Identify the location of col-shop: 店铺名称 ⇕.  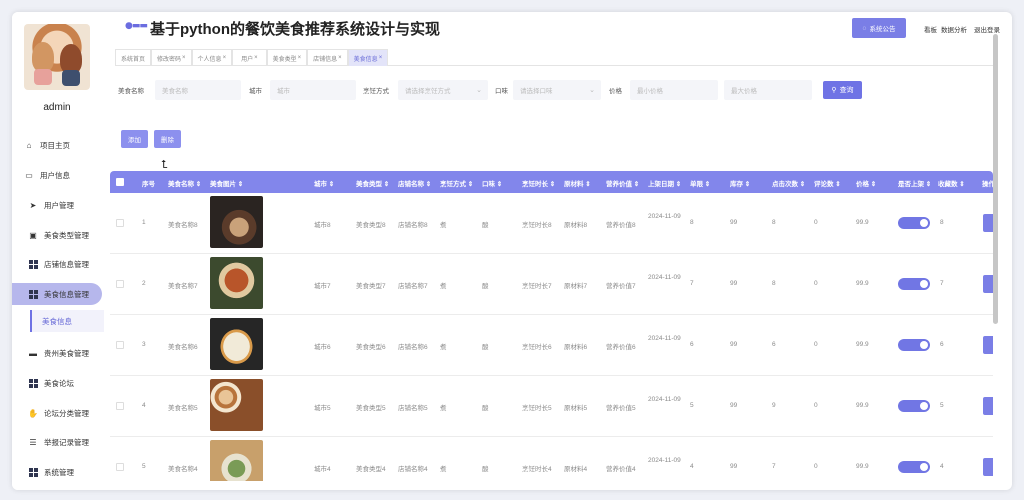
(414, 183).